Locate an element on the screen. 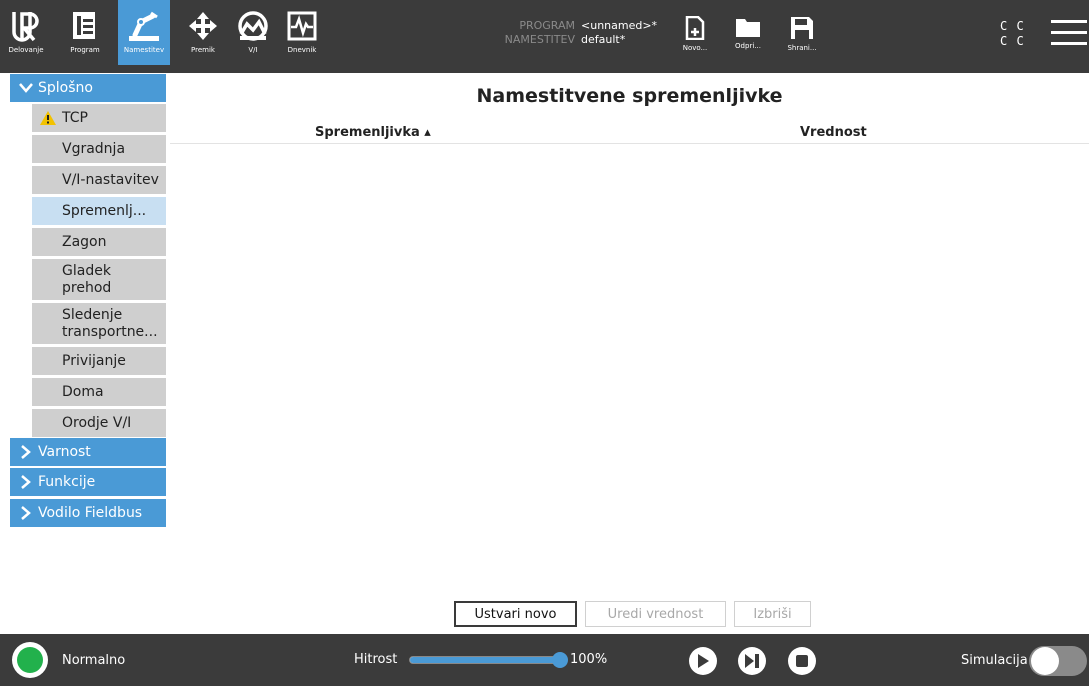 The height and width of the screenshot is (686, 1089). nav-item-zagon: Zagon is located at coordinates (99, 242).